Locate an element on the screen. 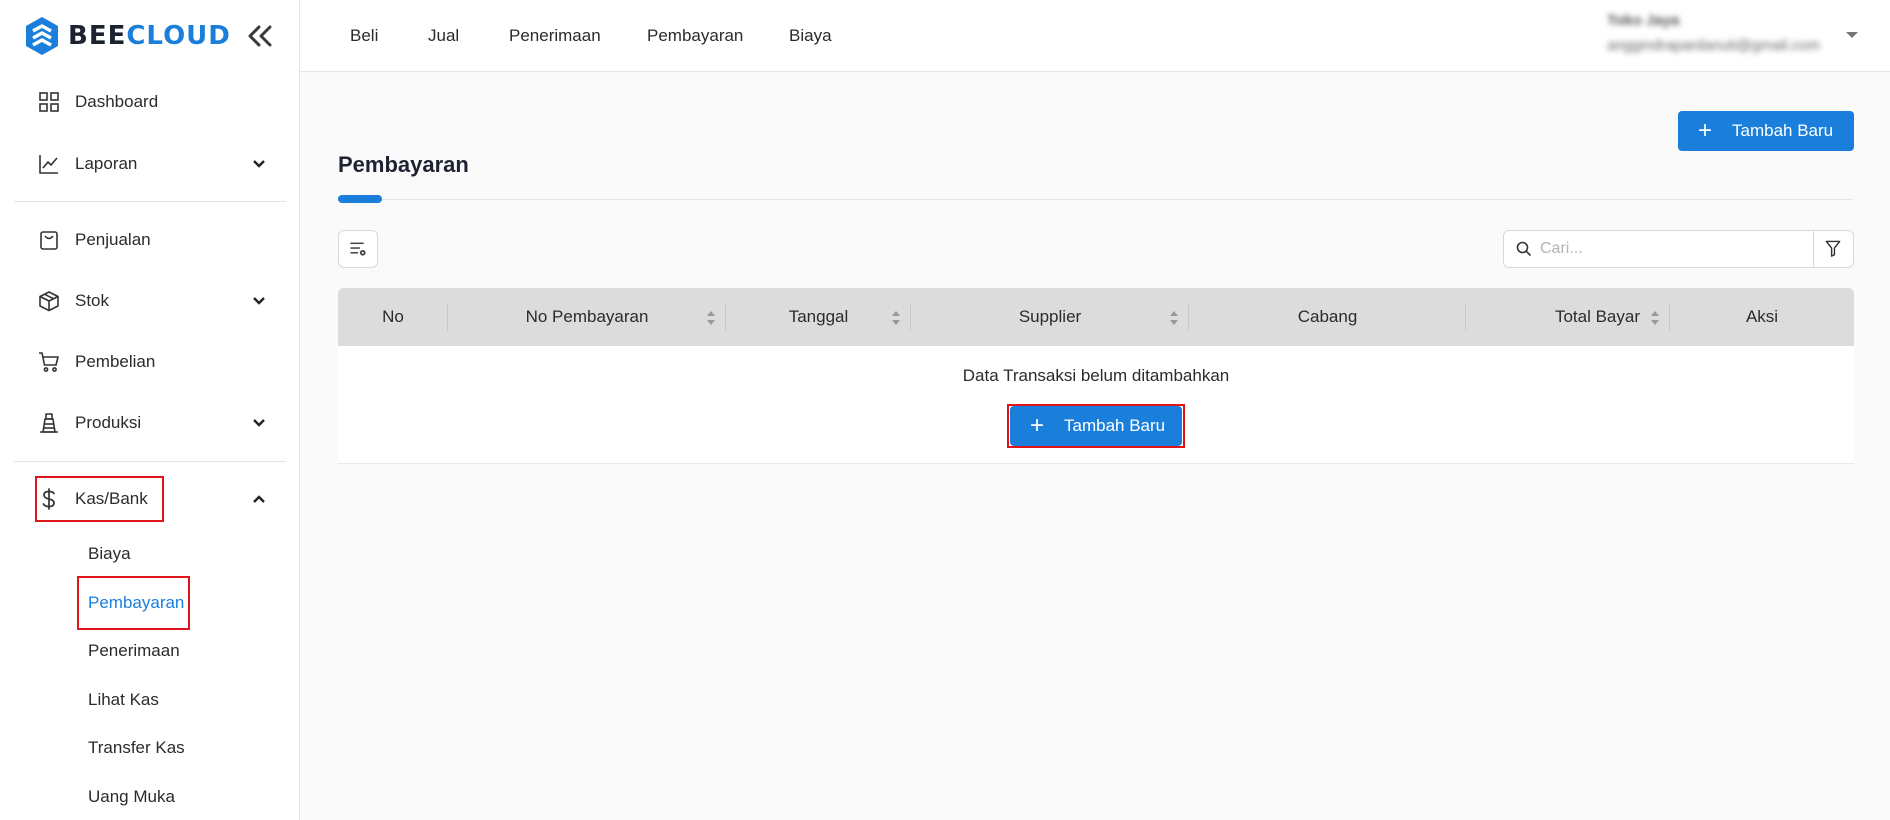  submenu-item-transfer-kas: Transfer Kas is located at coordinates (136, 748).